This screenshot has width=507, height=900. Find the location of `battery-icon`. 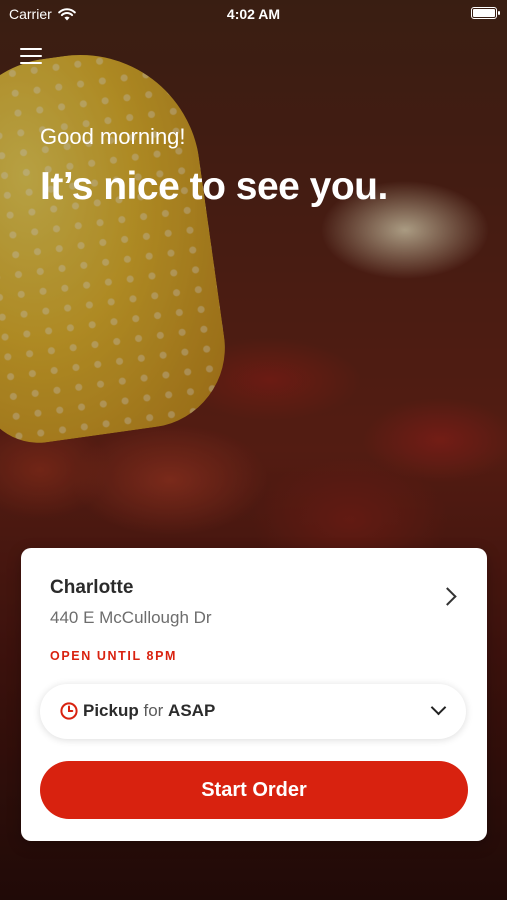

battery-icon is located at coordinates (485, 13).